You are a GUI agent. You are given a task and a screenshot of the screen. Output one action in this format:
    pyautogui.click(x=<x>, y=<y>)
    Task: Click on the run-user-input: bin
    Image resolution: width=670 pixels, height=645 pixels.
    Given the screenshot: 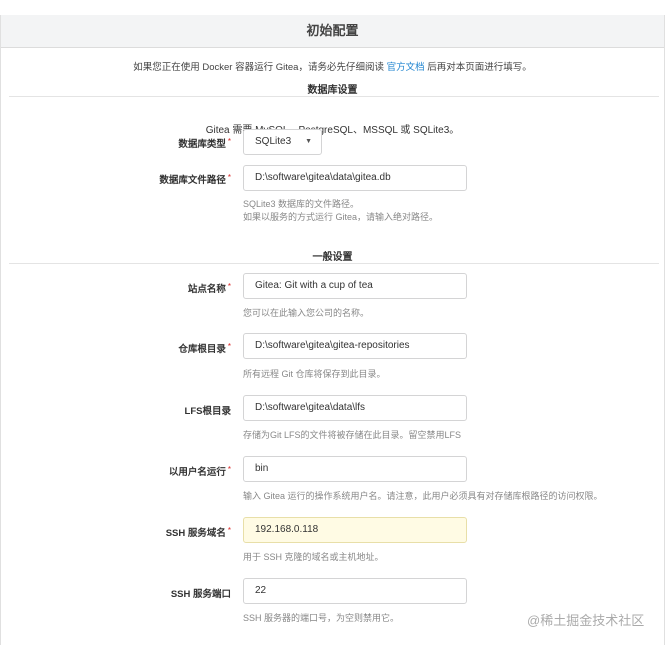 What is the action you would take?
    pyautogui.click(x=355, y=469)
    